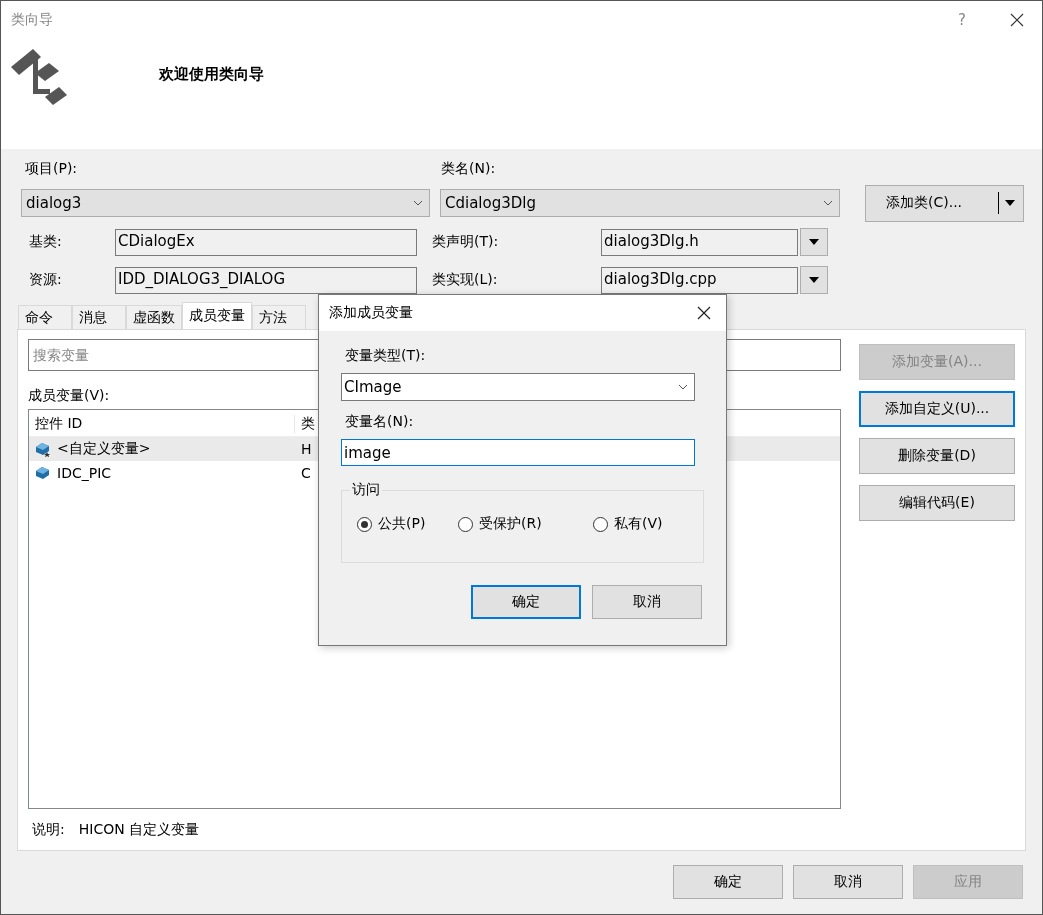 This screenshot has height=915, width=1043. Describe the element at coordinates (48, 830) in the screenshot. I see `description-label: 说明:` at that location.